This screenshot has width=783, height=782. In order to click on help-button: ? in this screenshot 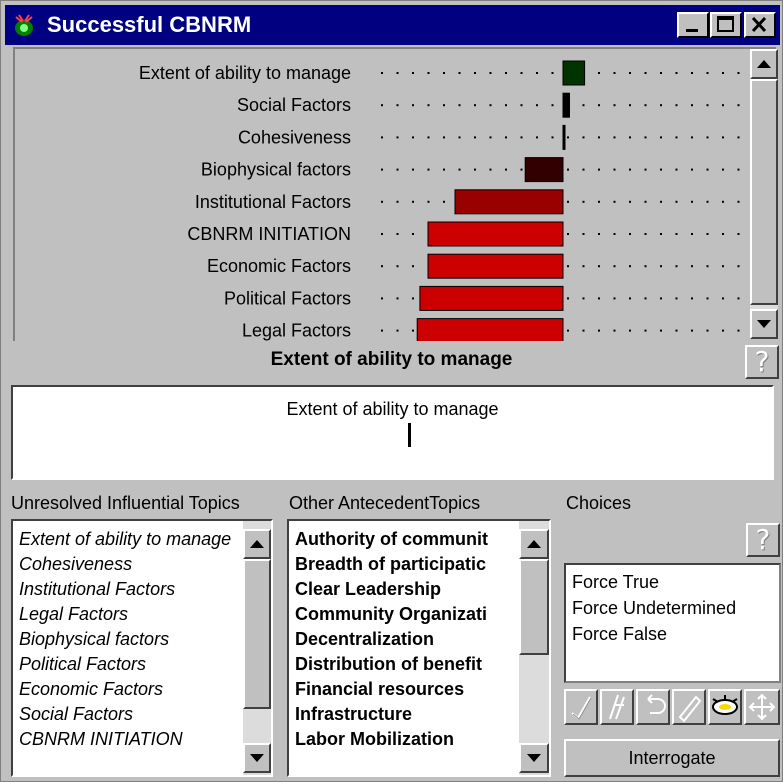, I will do `click(762, 362)`.